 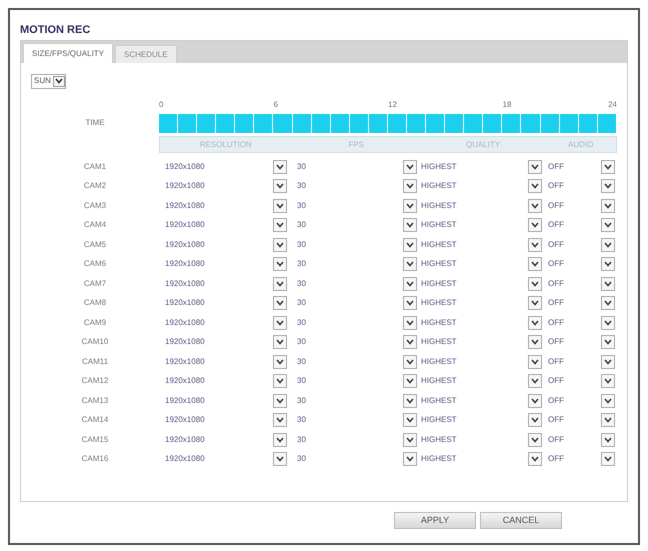 I want to click on camera-label: CAM10, so click(x=95, y=342).